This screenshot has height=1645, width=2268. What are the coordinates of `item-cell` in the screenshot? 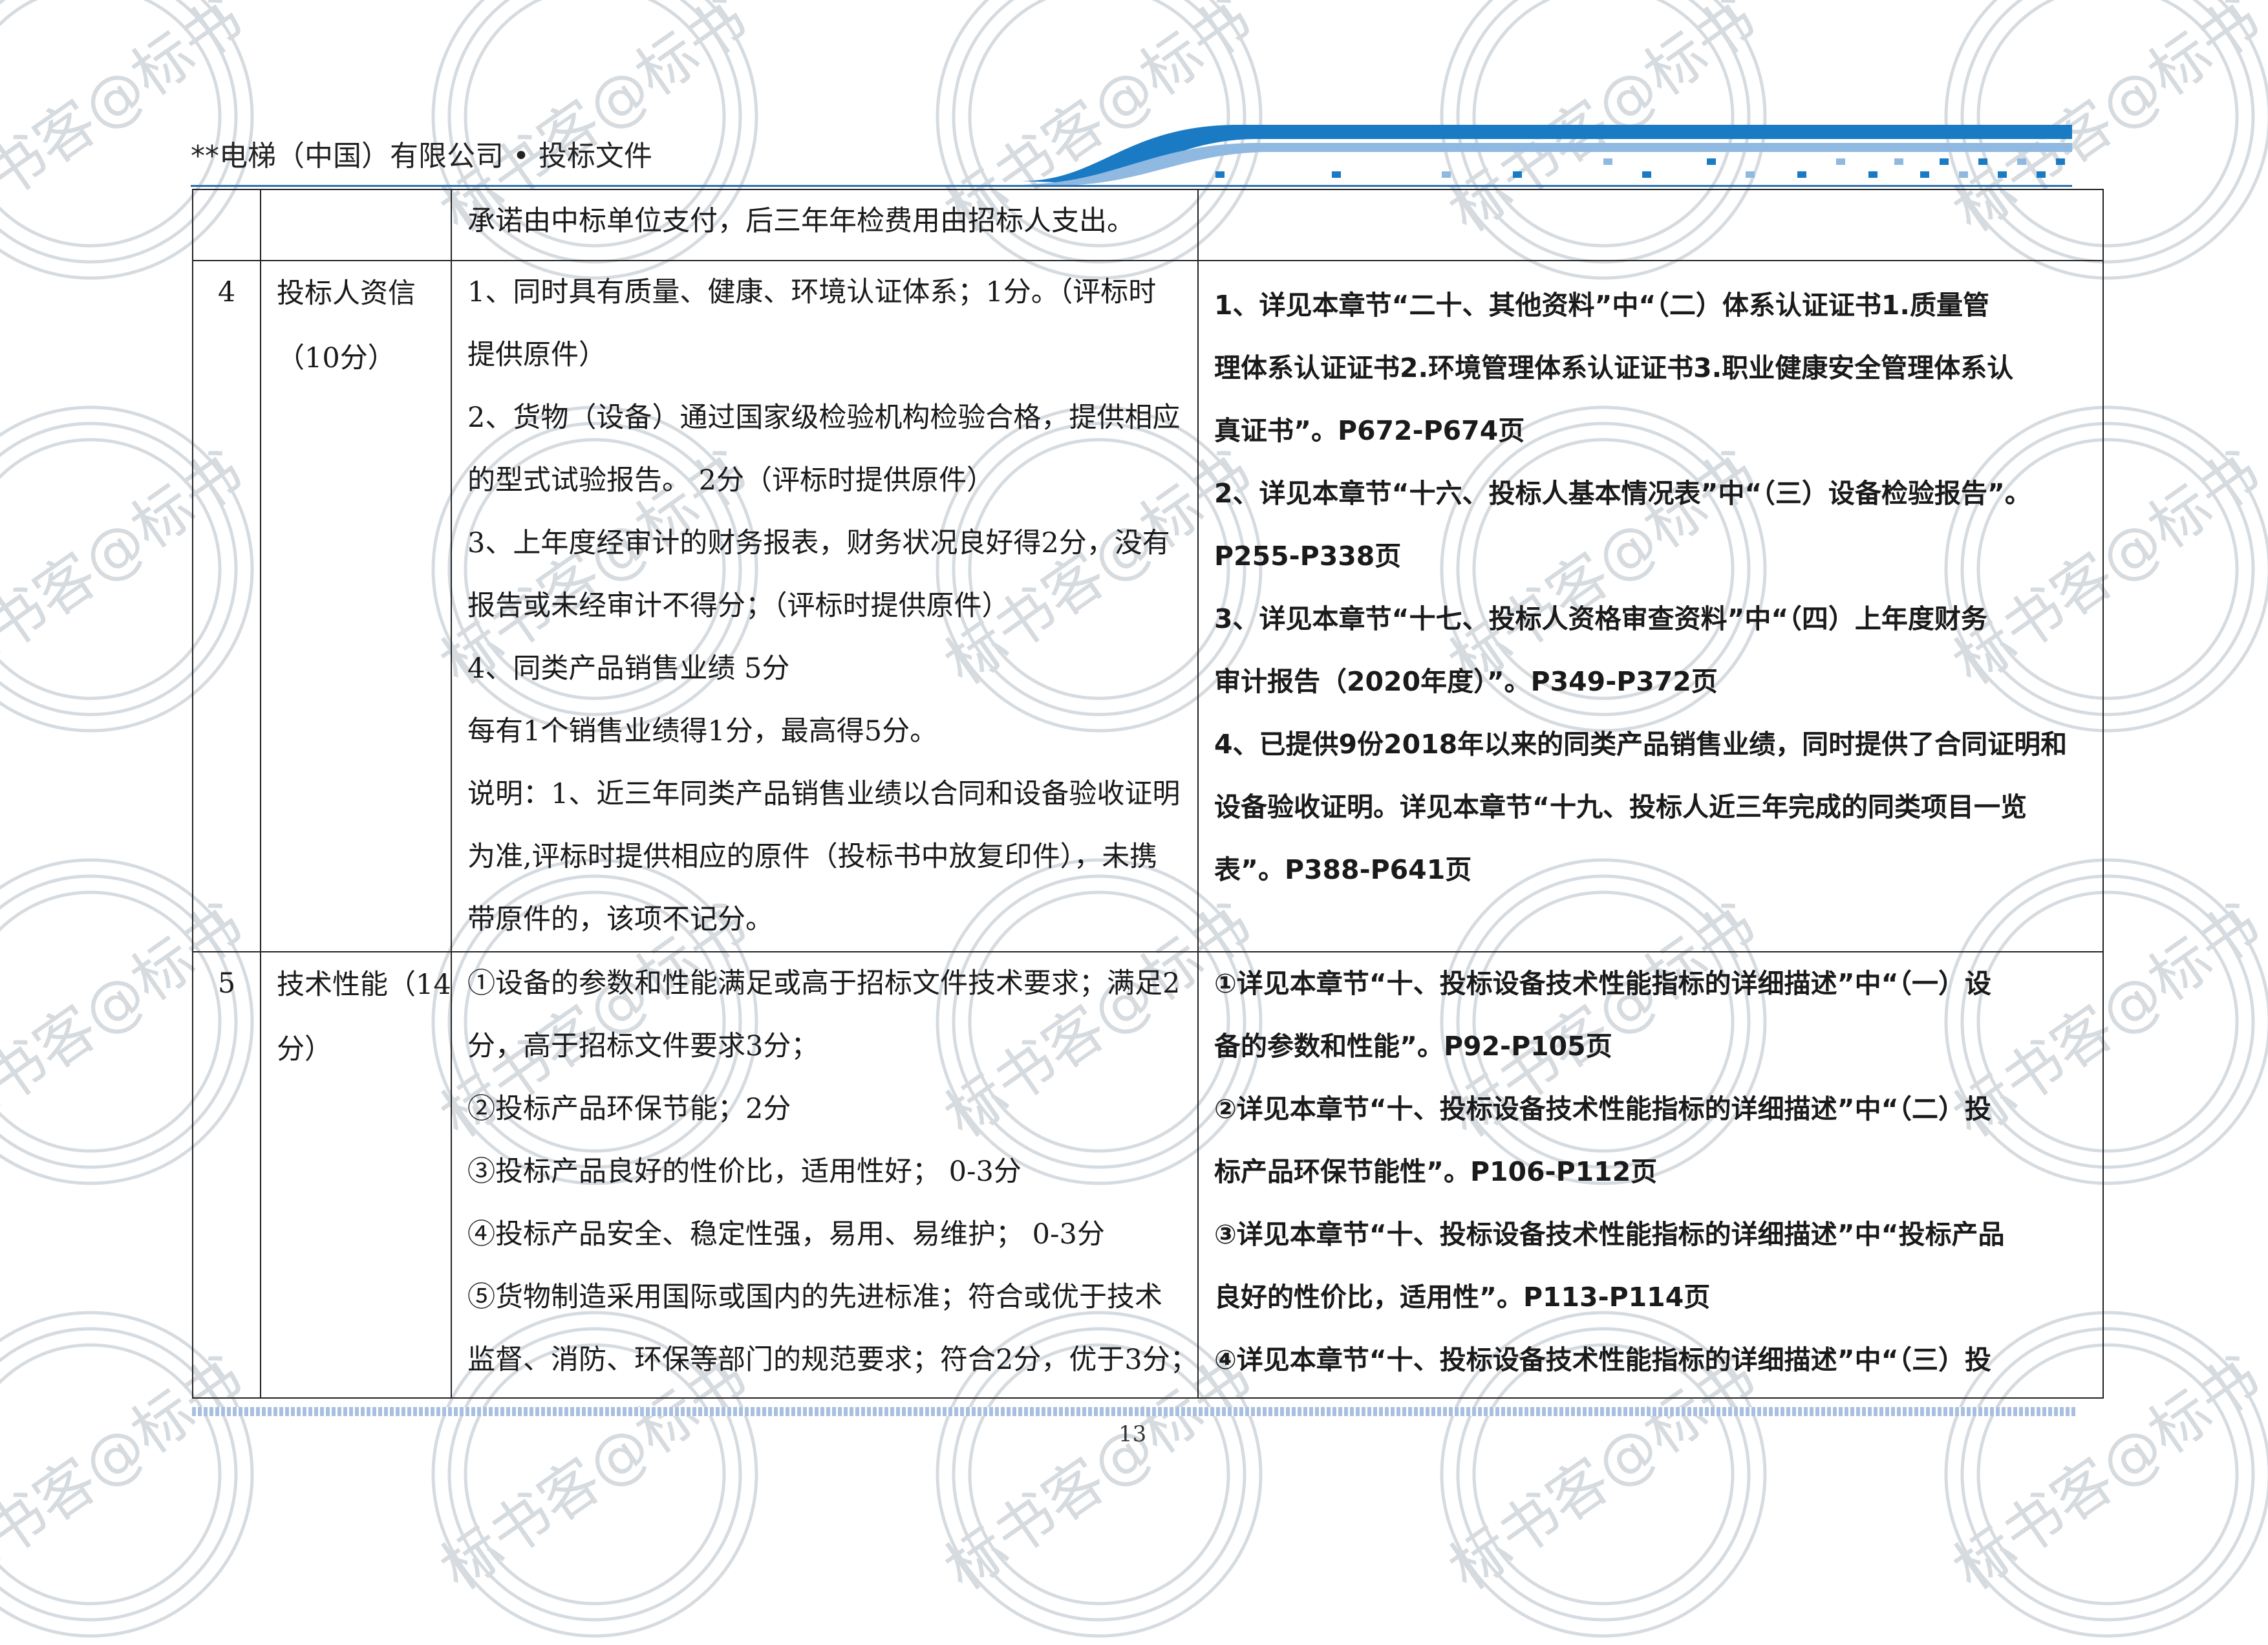 It's located at (356, 225).